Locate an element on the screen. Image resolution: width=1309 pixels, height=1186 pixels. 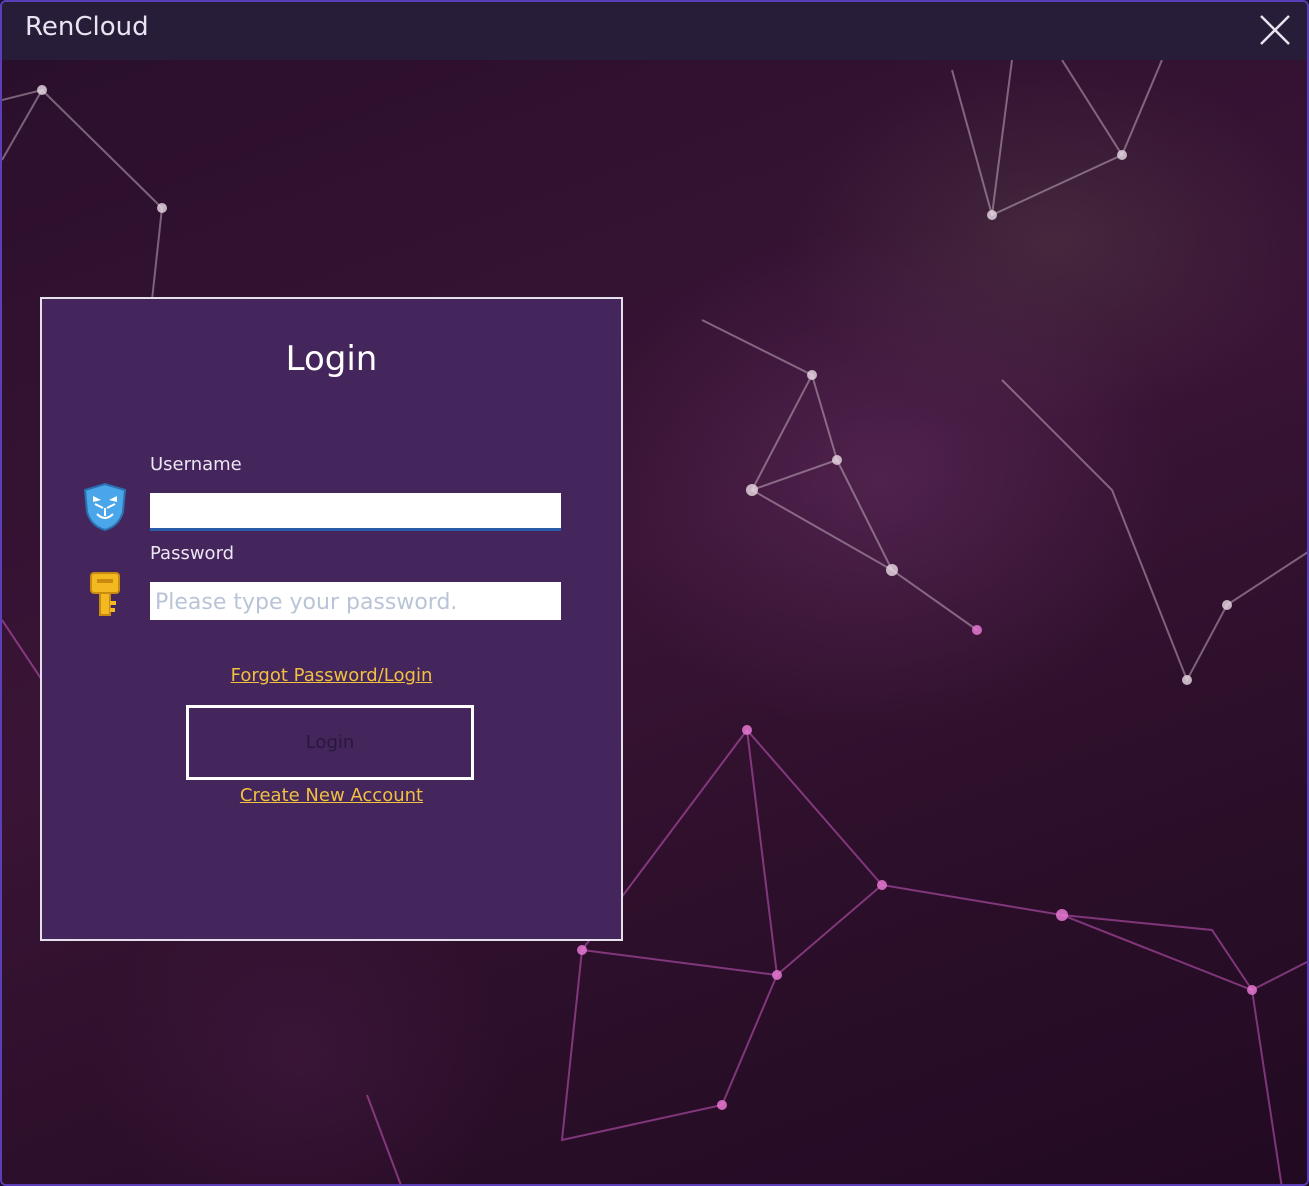
key-icon is located at coordinates (105, 594).